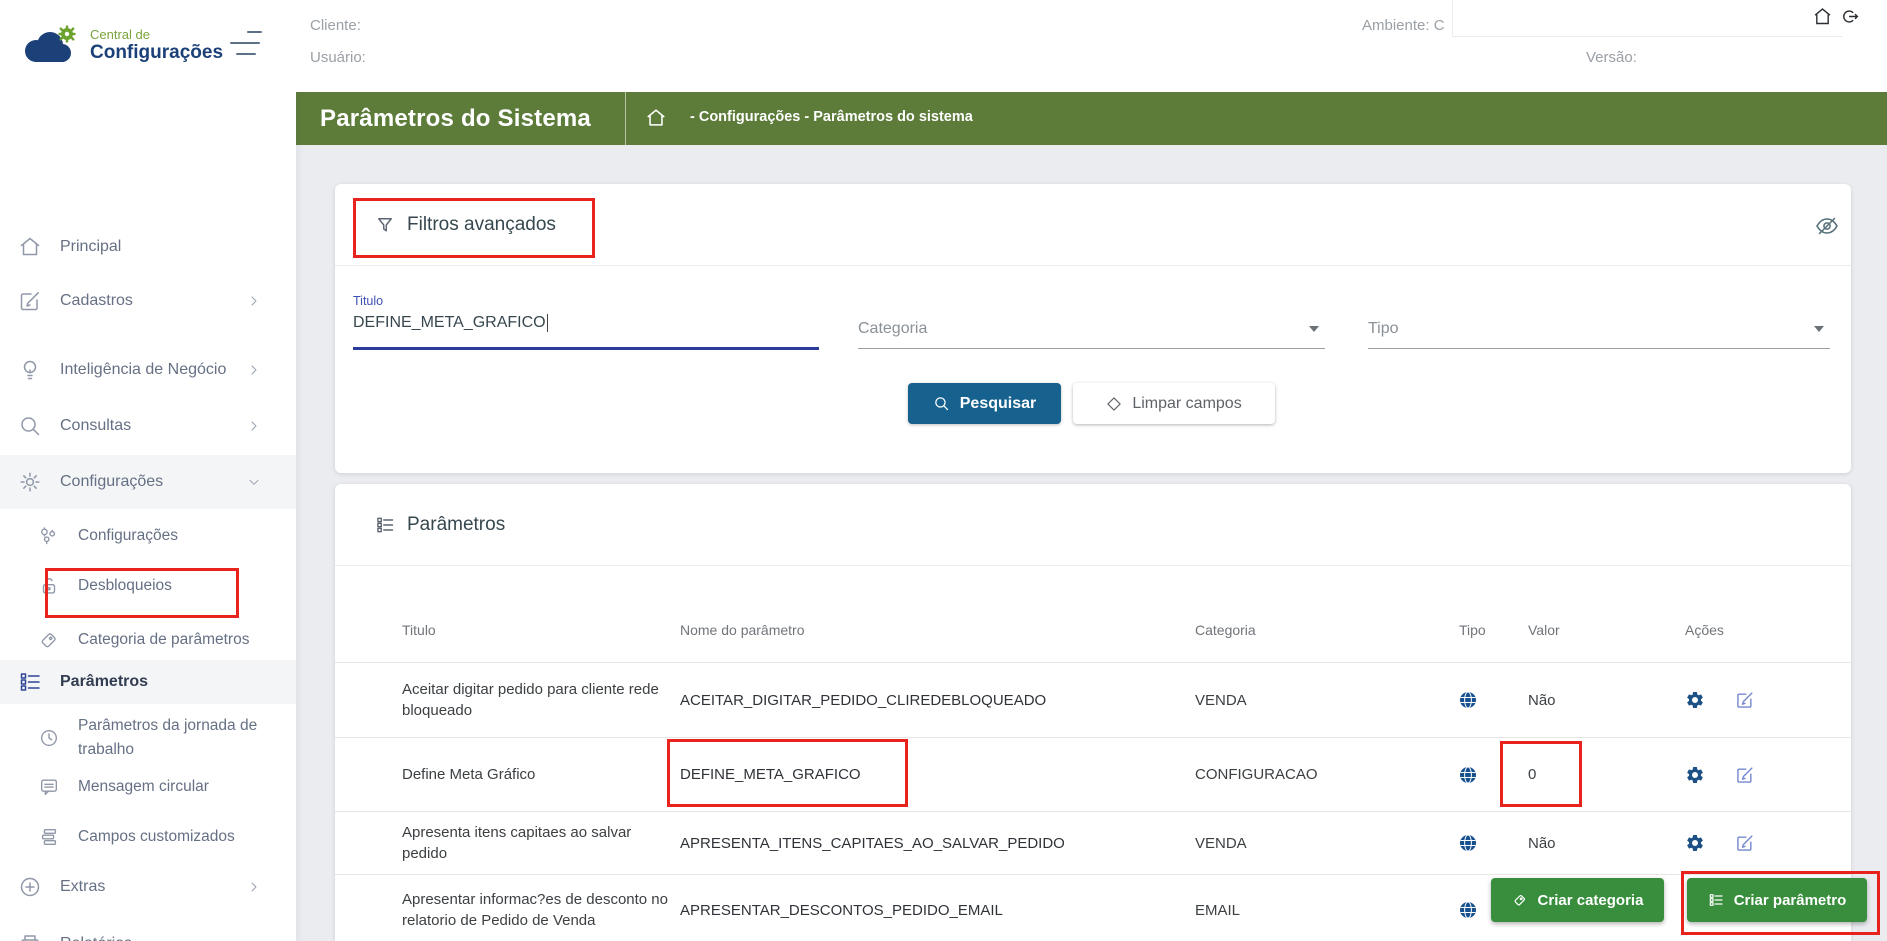  What do you see at coordinates (1590, 900) in the screenshot?
I see `create-category-label: Criar categoria` at bounding box center [1590, 900].